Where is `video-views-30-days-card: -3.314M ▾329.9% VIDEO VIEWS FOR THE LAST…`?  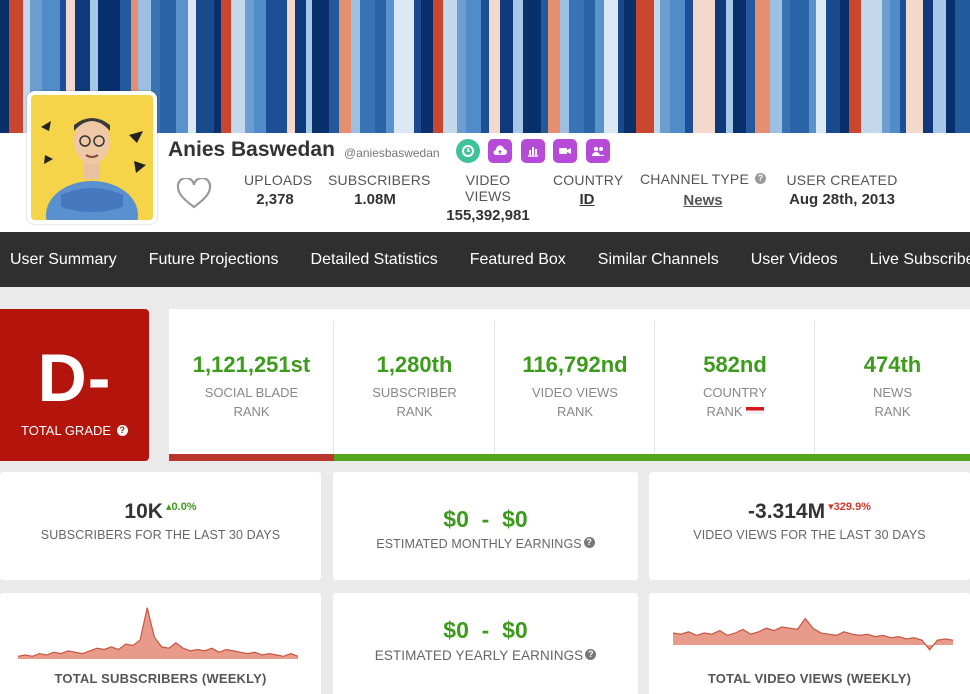 video-views-30-days-card: -3.314M ▾329.9% VIDEO VIEWS FOR THE LAST… is located at coordinates (809, 526).